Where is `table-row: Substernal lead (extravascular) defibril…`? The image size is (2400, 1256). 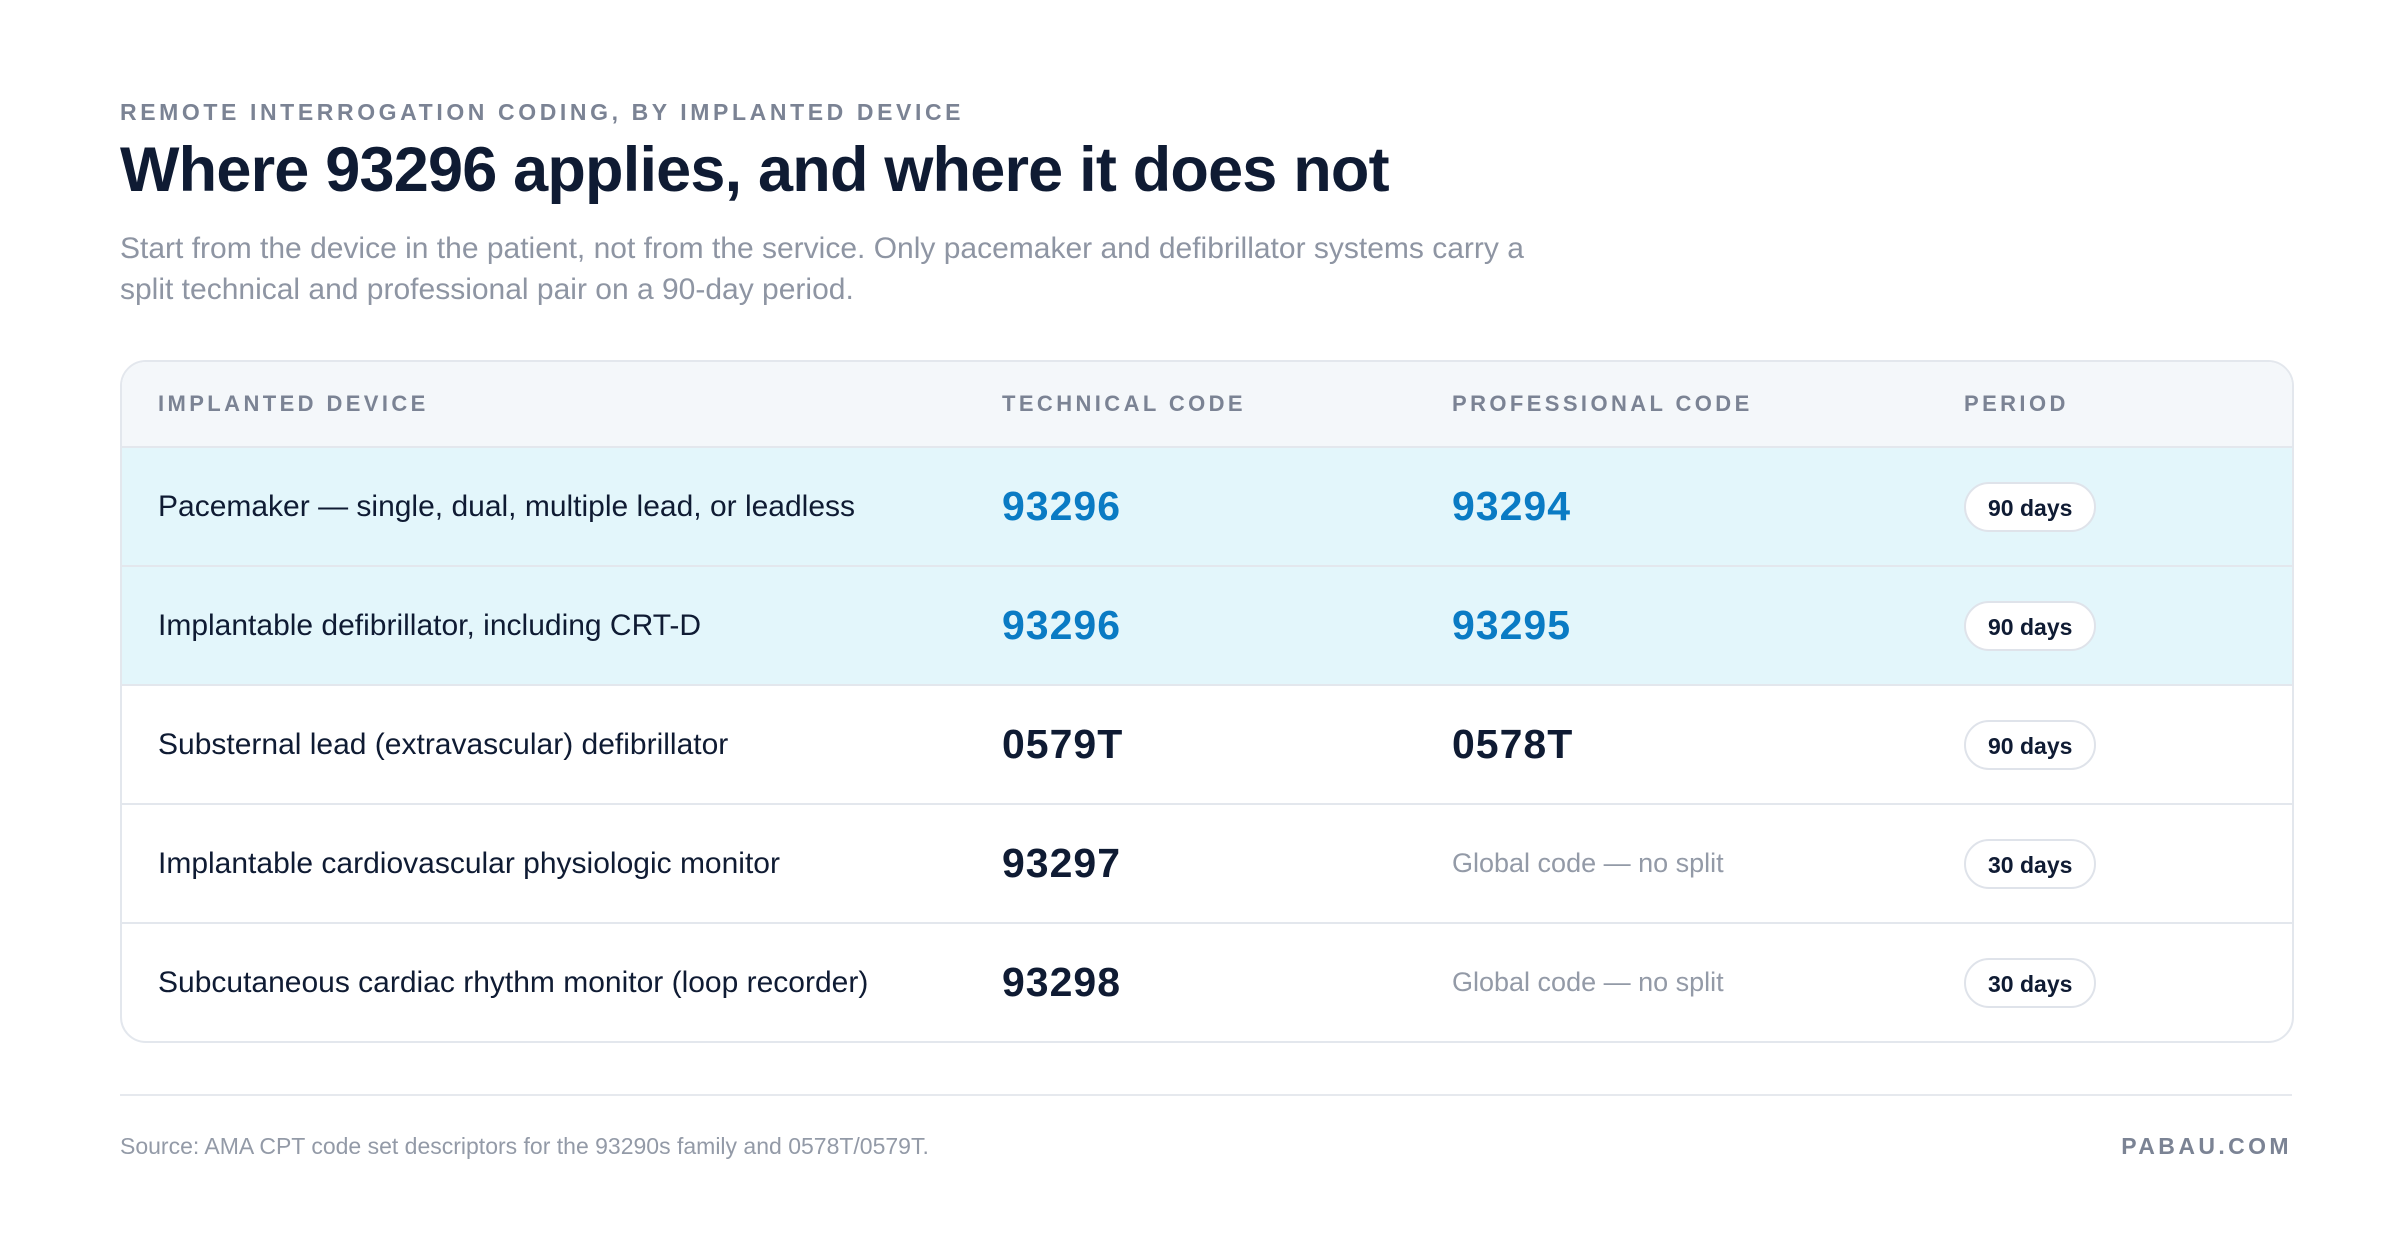
table-row: Substernal lead (extravascular) defibril… is located at coordinates (1207, 745).